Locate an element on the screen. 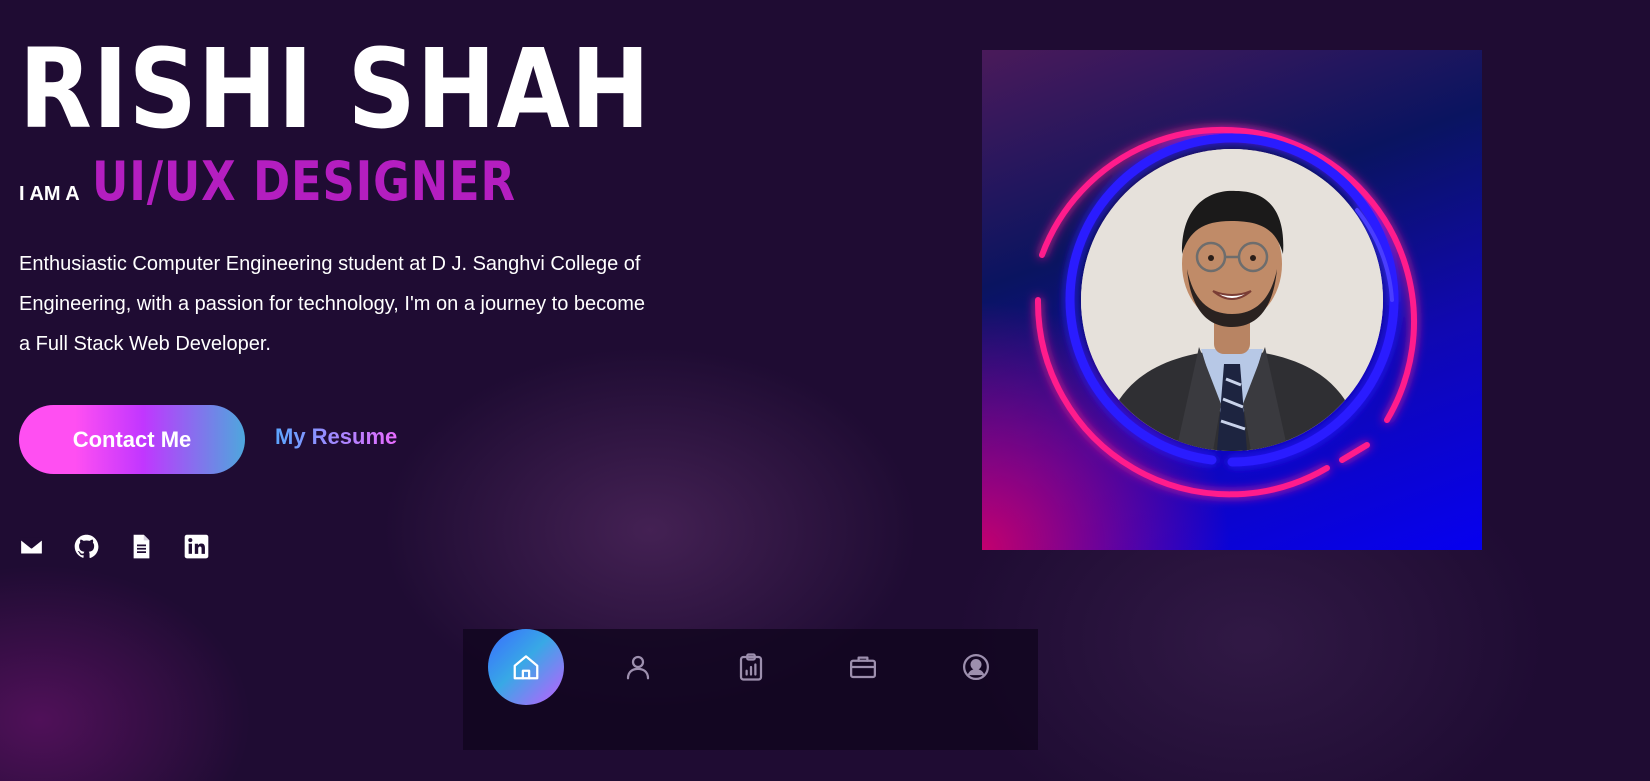 The height and width of the screenshot is (781, 1650). contact-me-button: Contact Me is located at coordinates (132, 439).